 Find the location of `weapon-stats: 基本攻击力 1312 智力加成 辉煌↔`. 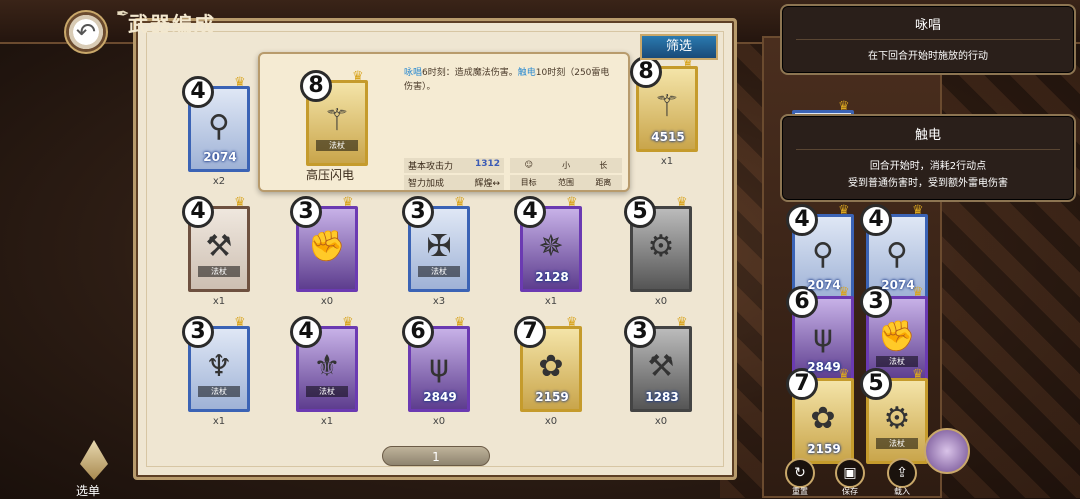

weapon-stats: 基本攻击力 1312 智力加成 辉煌↔ is located at coordinates (454, 175).